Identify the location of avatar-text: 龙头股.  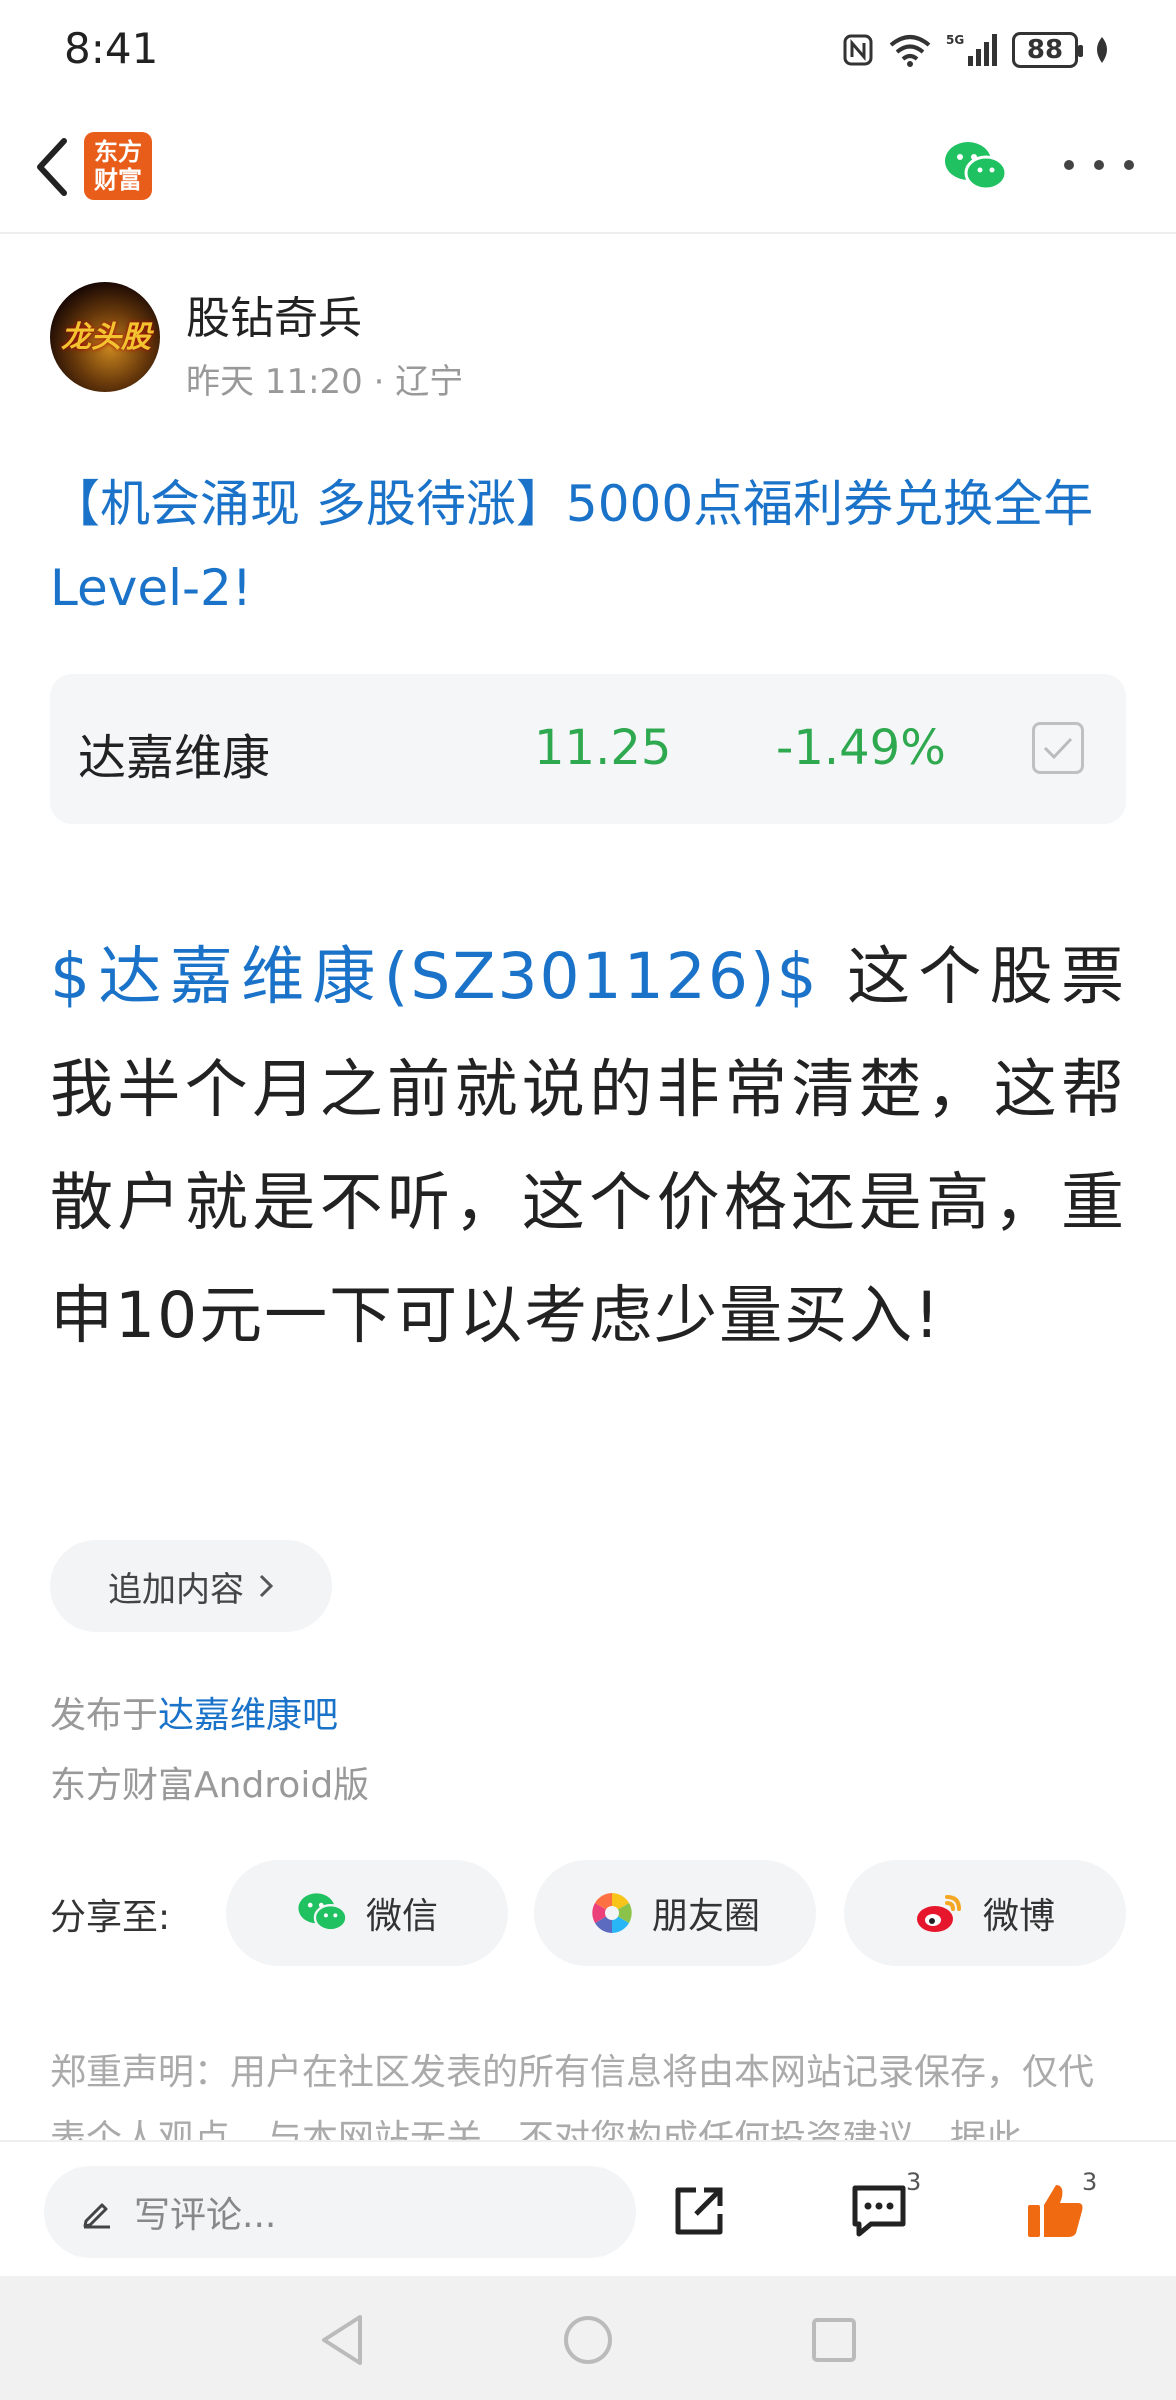
(106, 337).